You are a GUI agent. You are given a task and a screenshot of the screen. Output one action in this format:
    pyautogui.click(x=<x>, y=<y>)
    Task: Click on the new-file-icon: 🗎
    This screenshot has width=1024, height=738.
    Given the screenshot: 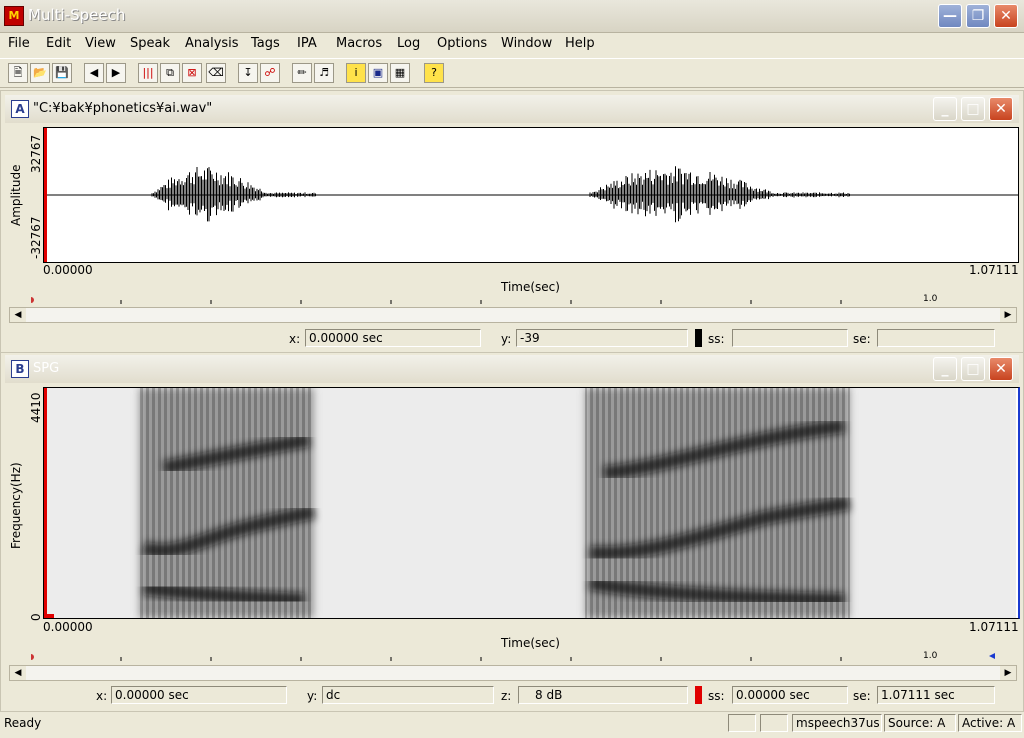 What is the action you would take?
    pyautogui.click(x=18, y=73)
    